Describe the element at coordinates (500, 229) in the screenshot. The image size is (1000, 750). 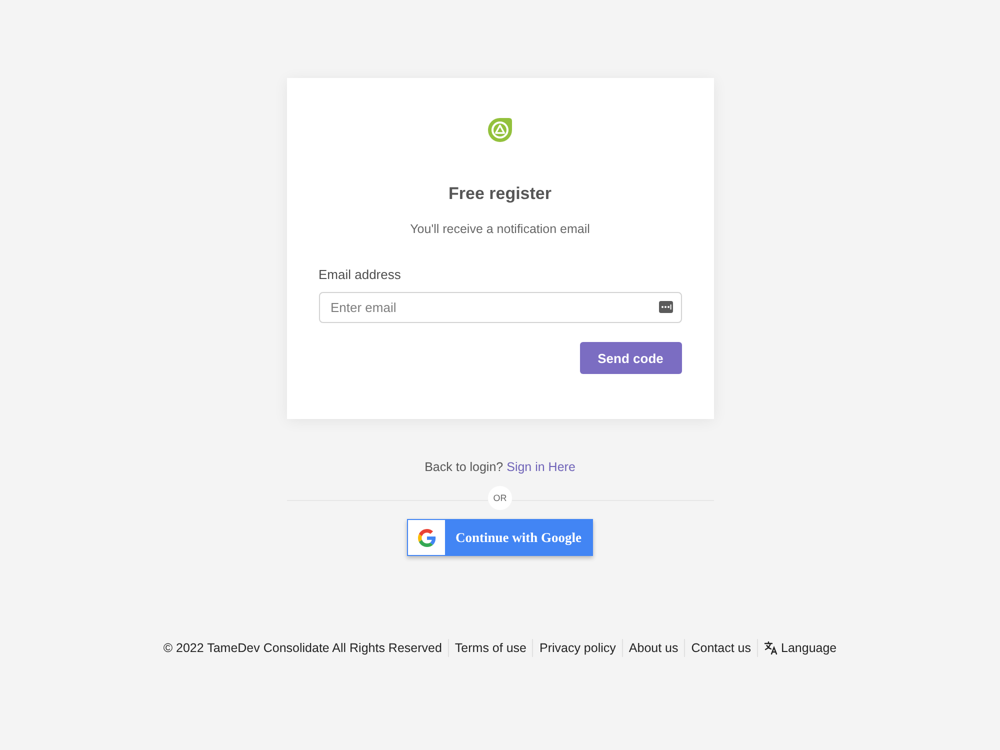
I see `card-subtitle: You'll receive a notification email` at that location.